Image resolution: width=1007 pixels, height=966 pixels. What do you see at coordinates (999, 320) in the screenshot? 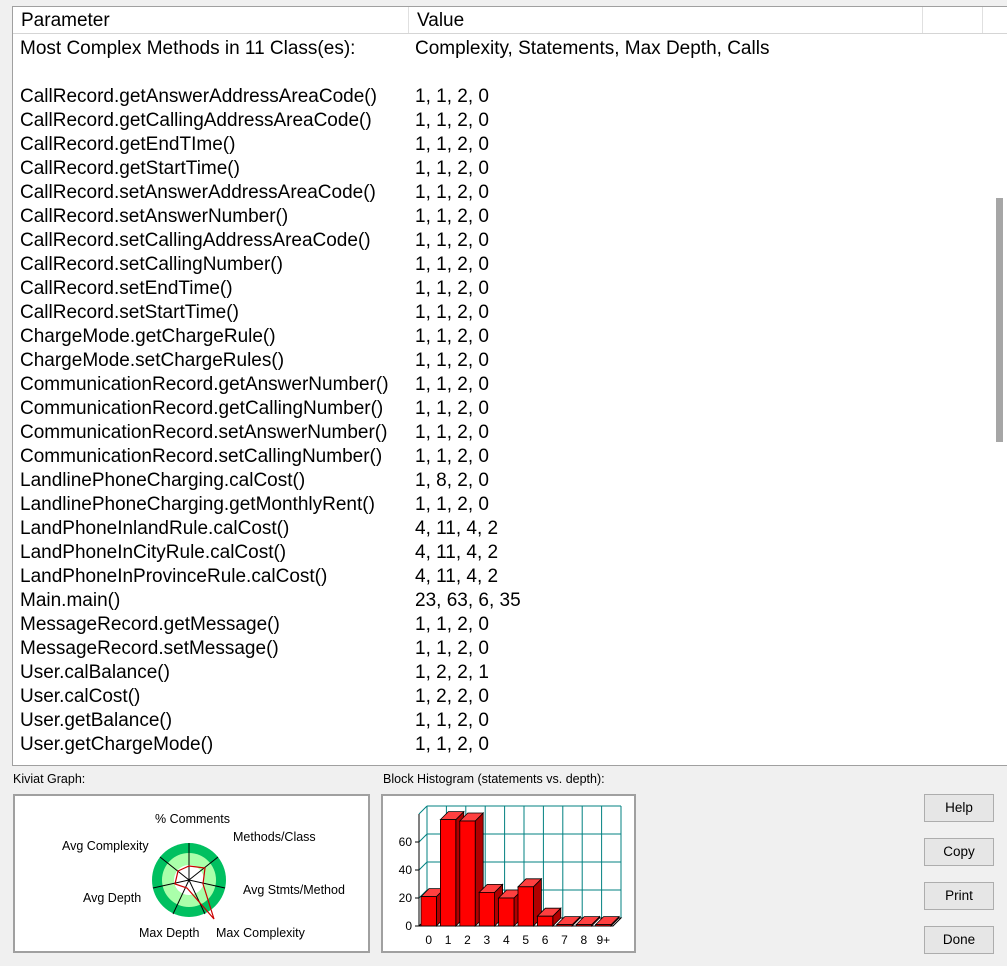
I see `scrollbar-thumb` at bounding box center [999, 320].